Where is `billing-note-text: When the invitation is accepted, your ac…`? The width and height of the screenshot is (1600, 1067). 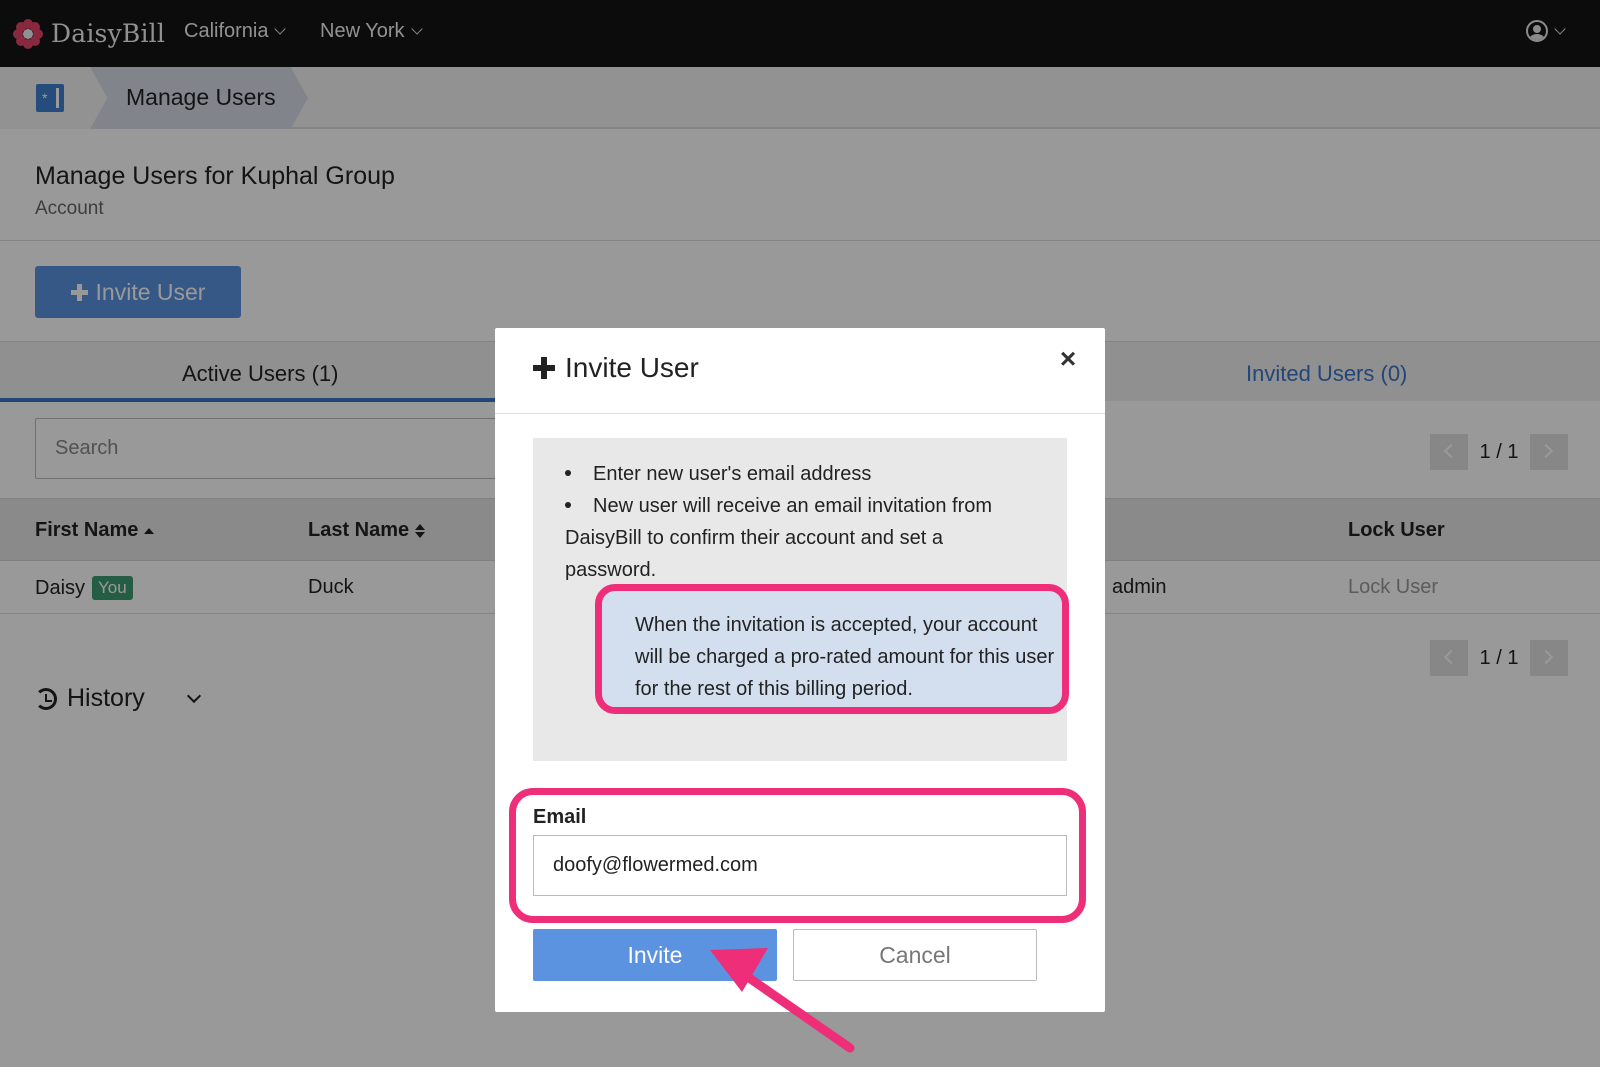
billing-note-text: When the invitation is accepted, your ac… is located at coordinates (845, 657).